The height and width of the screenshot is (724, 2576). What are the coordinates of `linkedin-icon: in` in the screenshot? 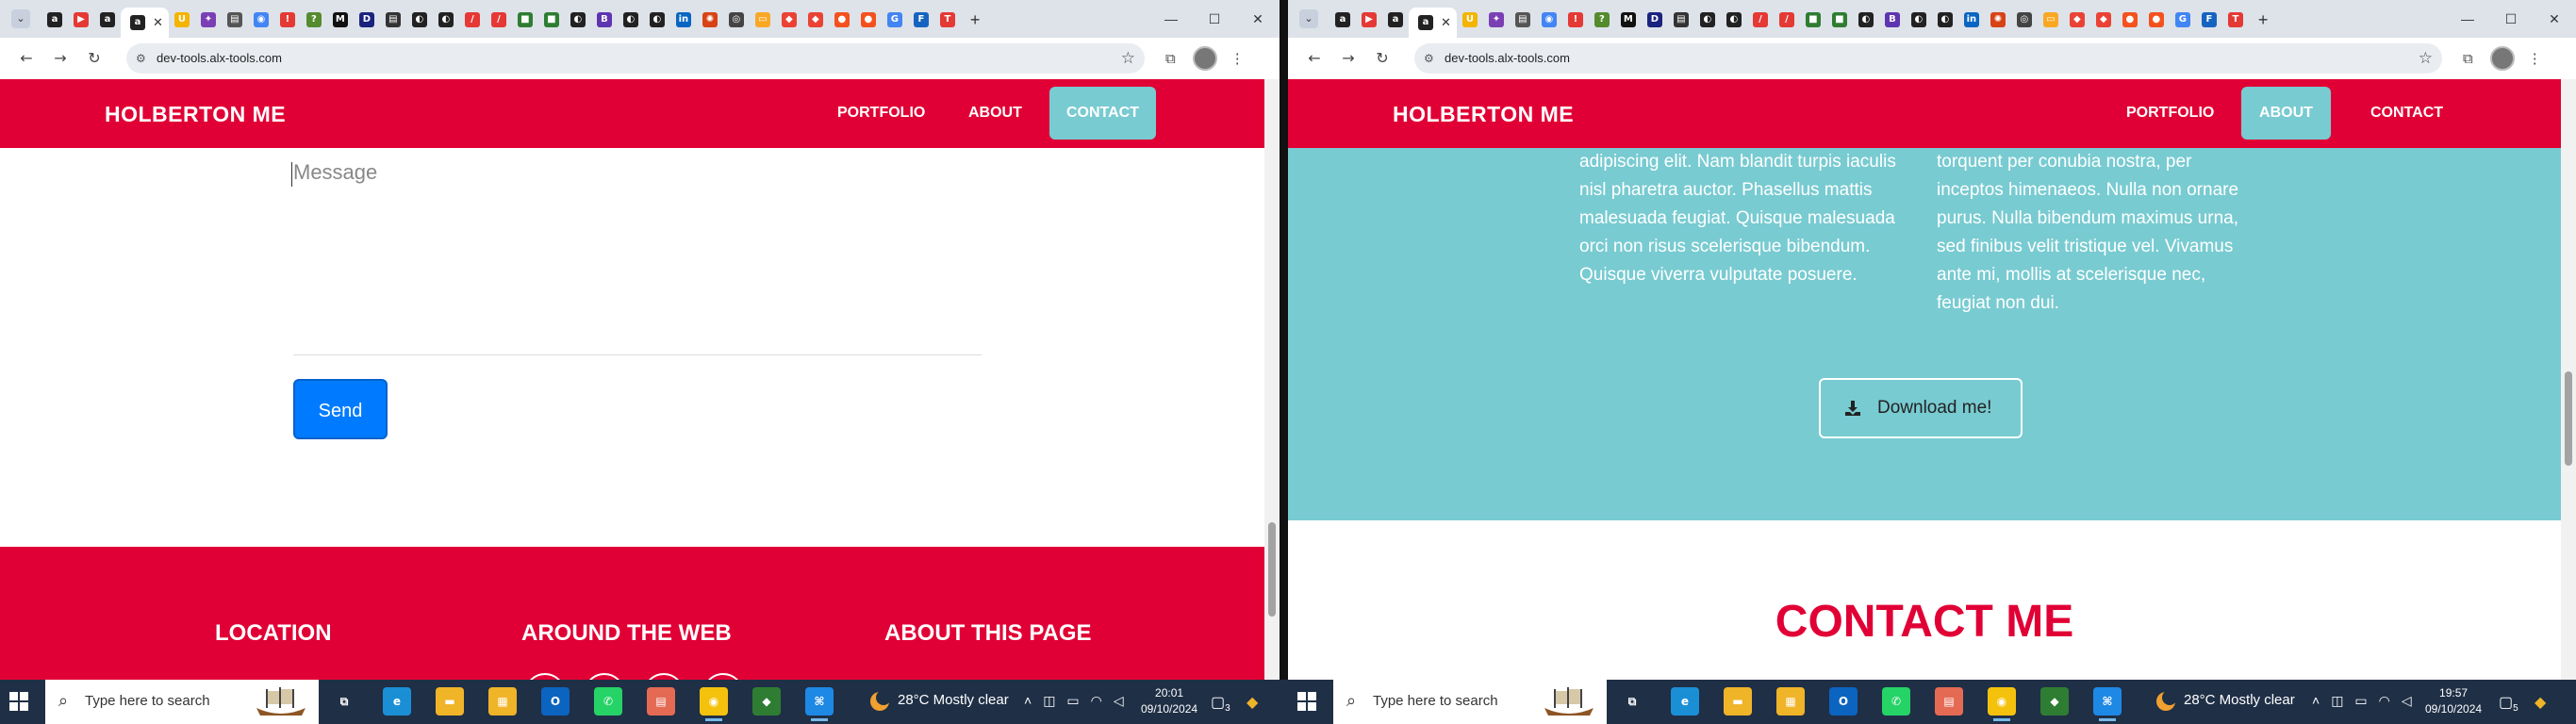 It's located at (1971, 19).